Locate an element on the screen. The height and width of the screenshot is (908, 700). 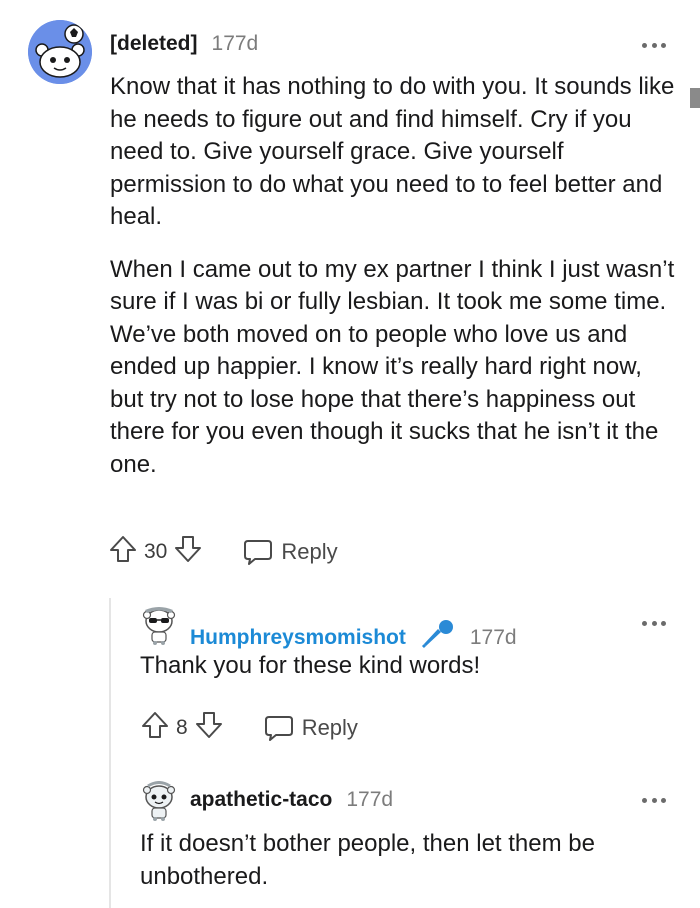
vote-count: 8 is located at coordinates (182, 727).